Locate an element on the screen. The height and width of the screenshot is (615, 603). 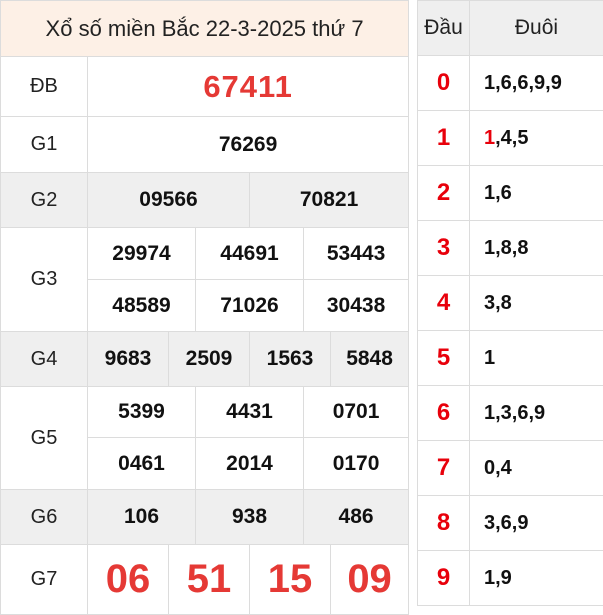
prize-g5: 0170 is located at coordinates (356, 463).